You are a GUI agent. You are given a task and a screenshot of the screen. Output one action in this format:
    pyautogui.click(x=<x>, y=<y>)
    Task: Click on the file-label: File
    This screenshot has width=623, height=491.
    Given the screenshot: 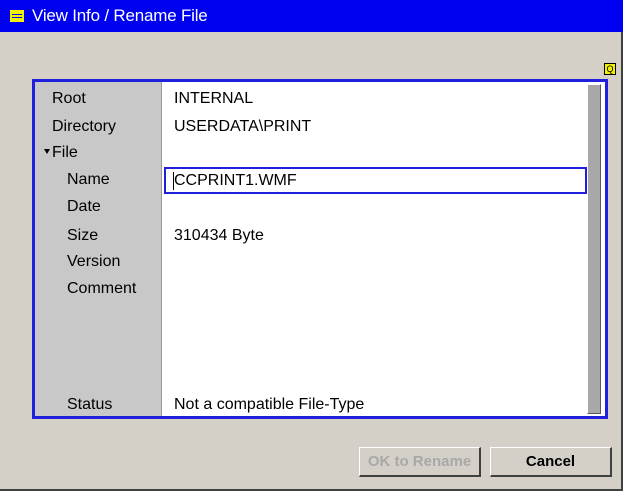 What is the action you would take?
    pyautogui.click(x=65, y=152)
    